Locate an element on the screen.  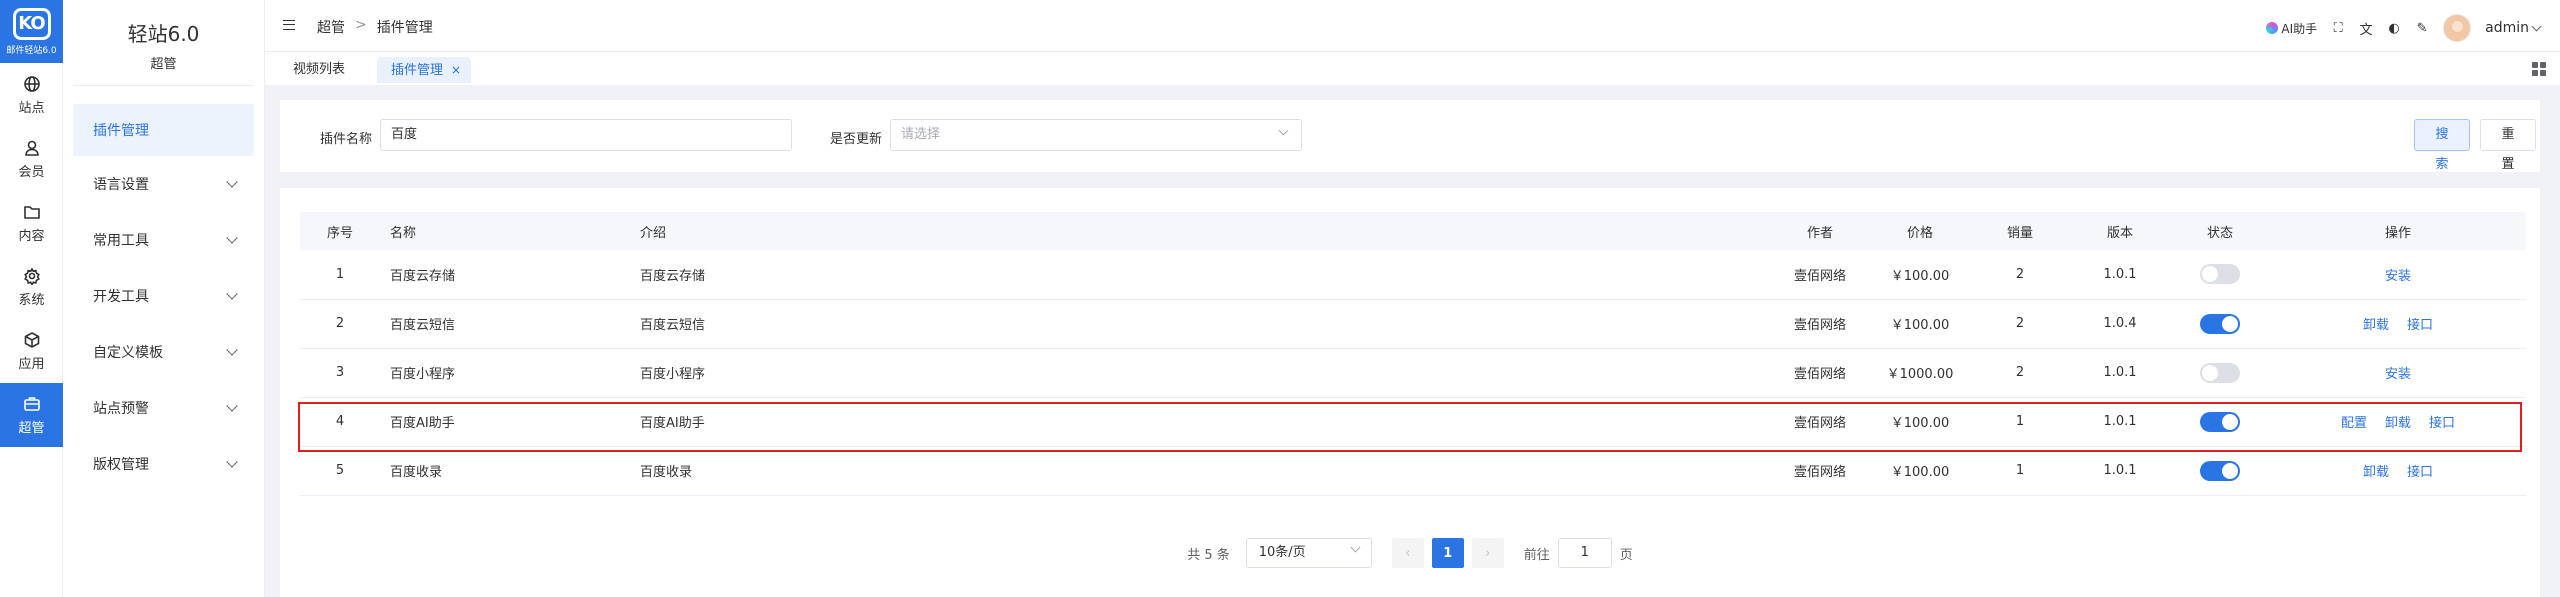
ai-assistant-button: AI助手 is located at coordinates (2291, 28).